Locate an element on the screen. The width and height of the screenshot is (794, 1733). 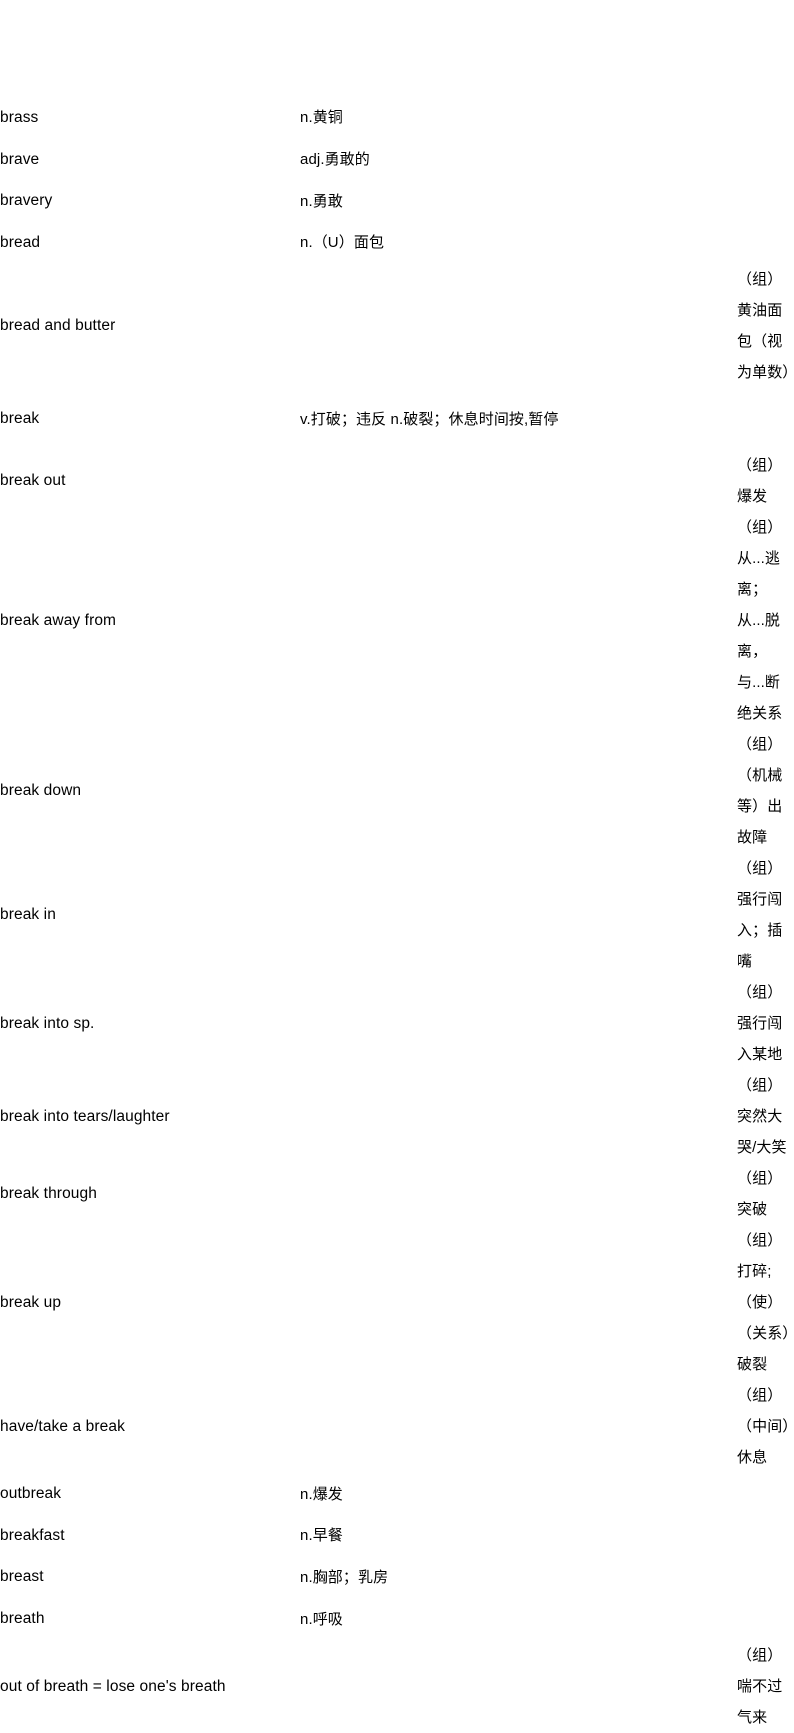
vocabulary-entry: break up （组）打碎;（使）（关系）破裂 is located at coordinates (397, 1302).